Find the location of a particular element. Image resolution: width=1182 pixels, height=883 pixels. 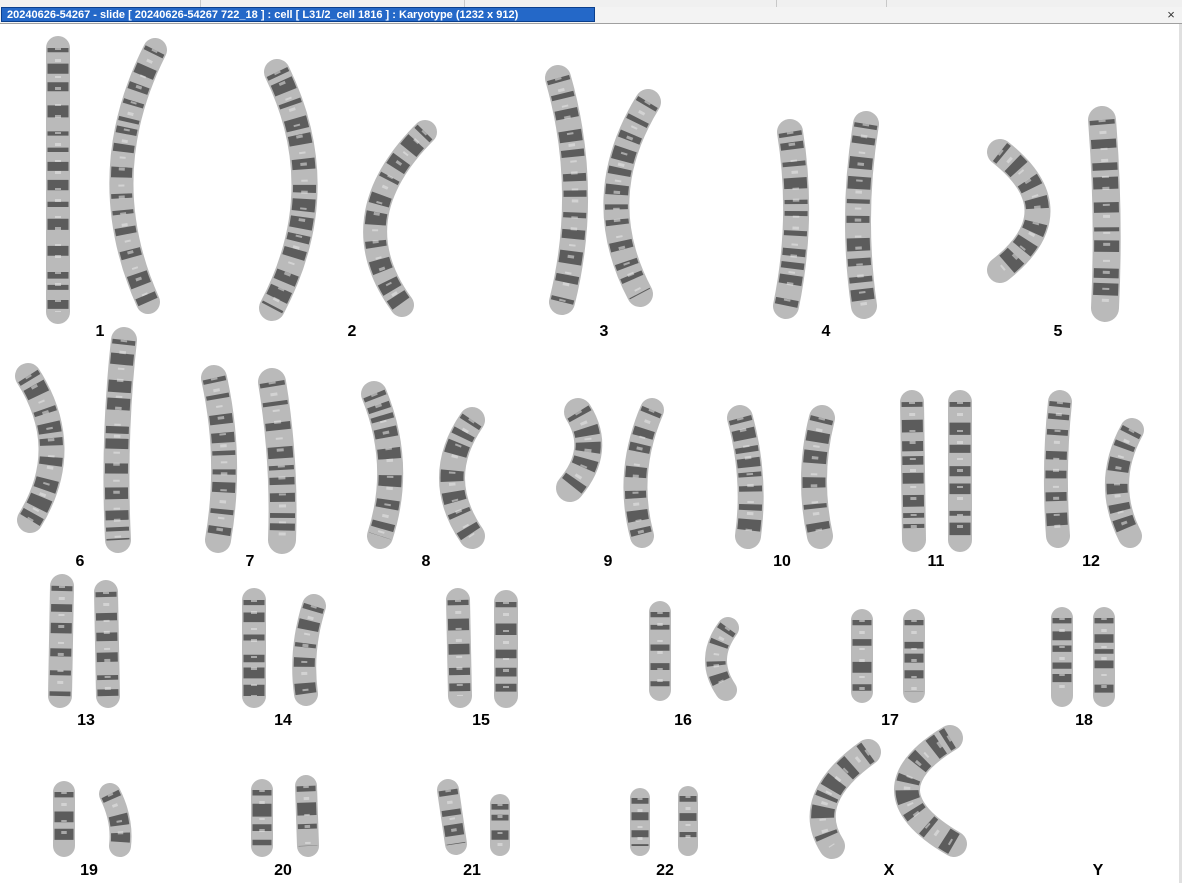

chromosome-label-7: 7 is located at coordinates (250, 561).